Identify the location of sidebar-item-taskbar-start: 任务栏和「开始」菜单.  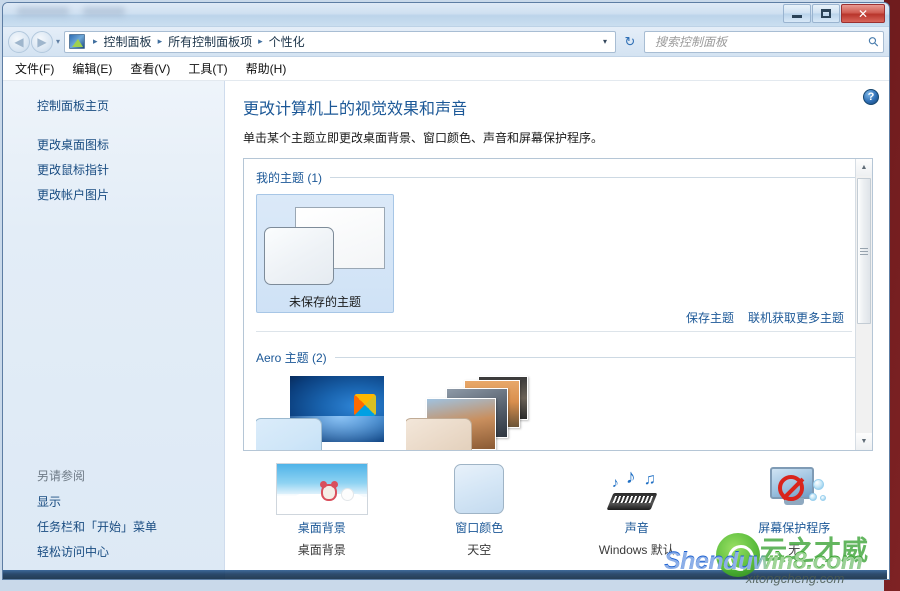
(113, 526).